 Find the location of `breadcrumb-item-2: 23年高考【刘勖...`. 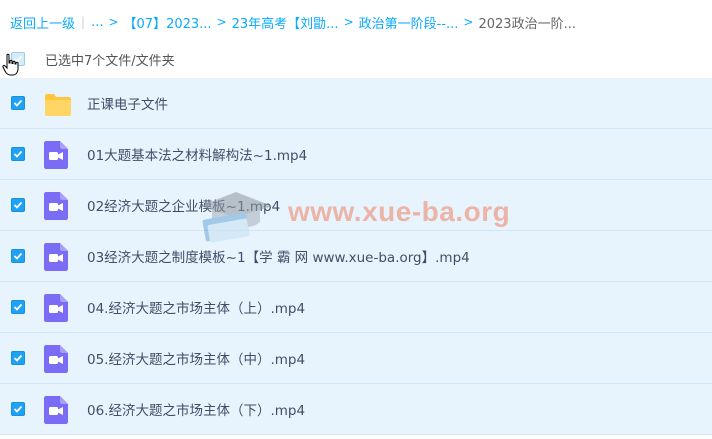

breadcrumb-item-2: 23年高考【刘勖... is located at coordinates (285, 22).